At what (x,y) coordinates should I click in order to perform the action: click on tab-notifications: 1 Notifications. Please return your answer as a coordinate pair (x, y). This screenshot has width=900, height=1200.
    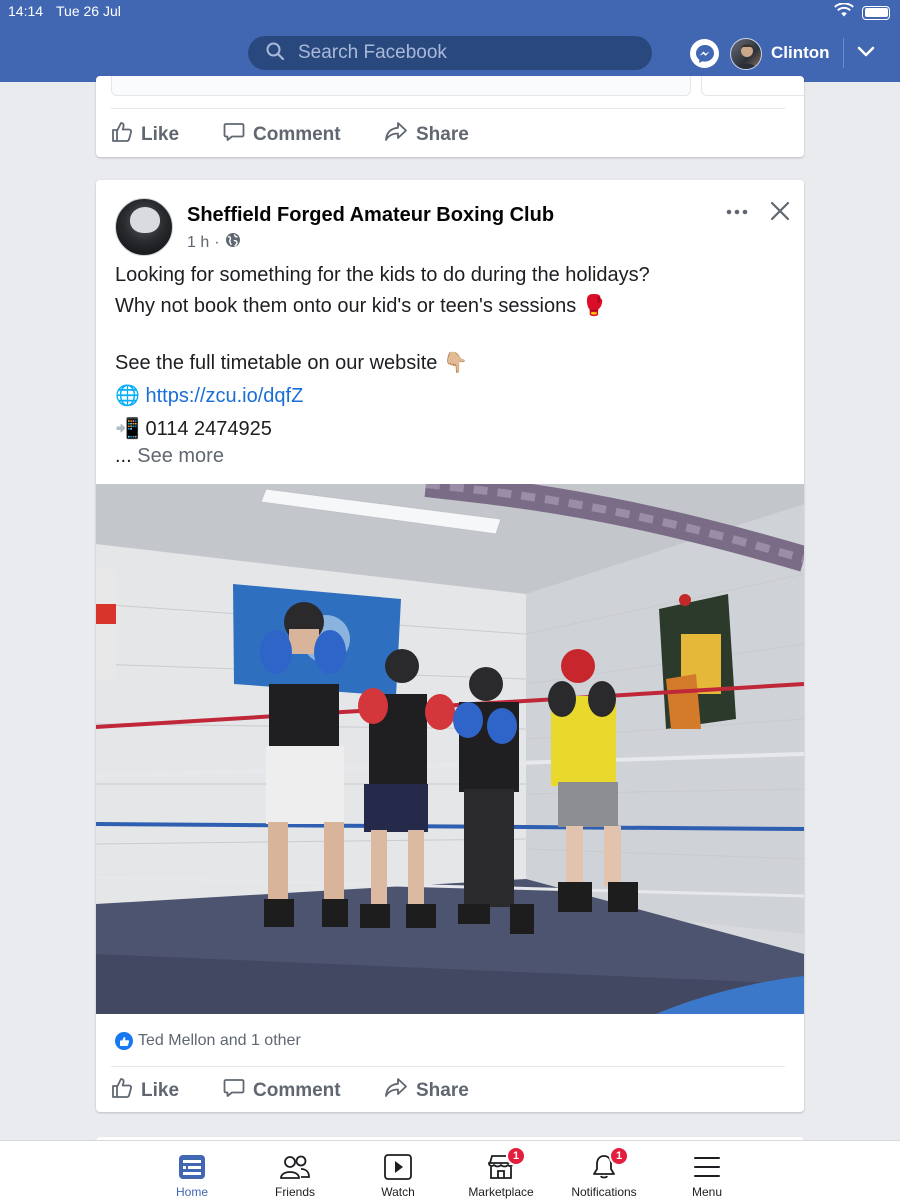
    Looking at the image, I should click on (604, 1170).